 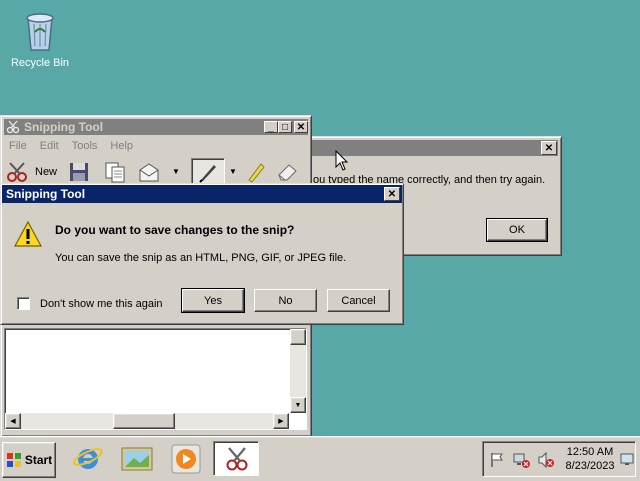 What do you see at coordinates (233, 171) in the screenshot?
I see `pen-dropdown-chevron-icon: ▼` at bounding box center [233, 171].